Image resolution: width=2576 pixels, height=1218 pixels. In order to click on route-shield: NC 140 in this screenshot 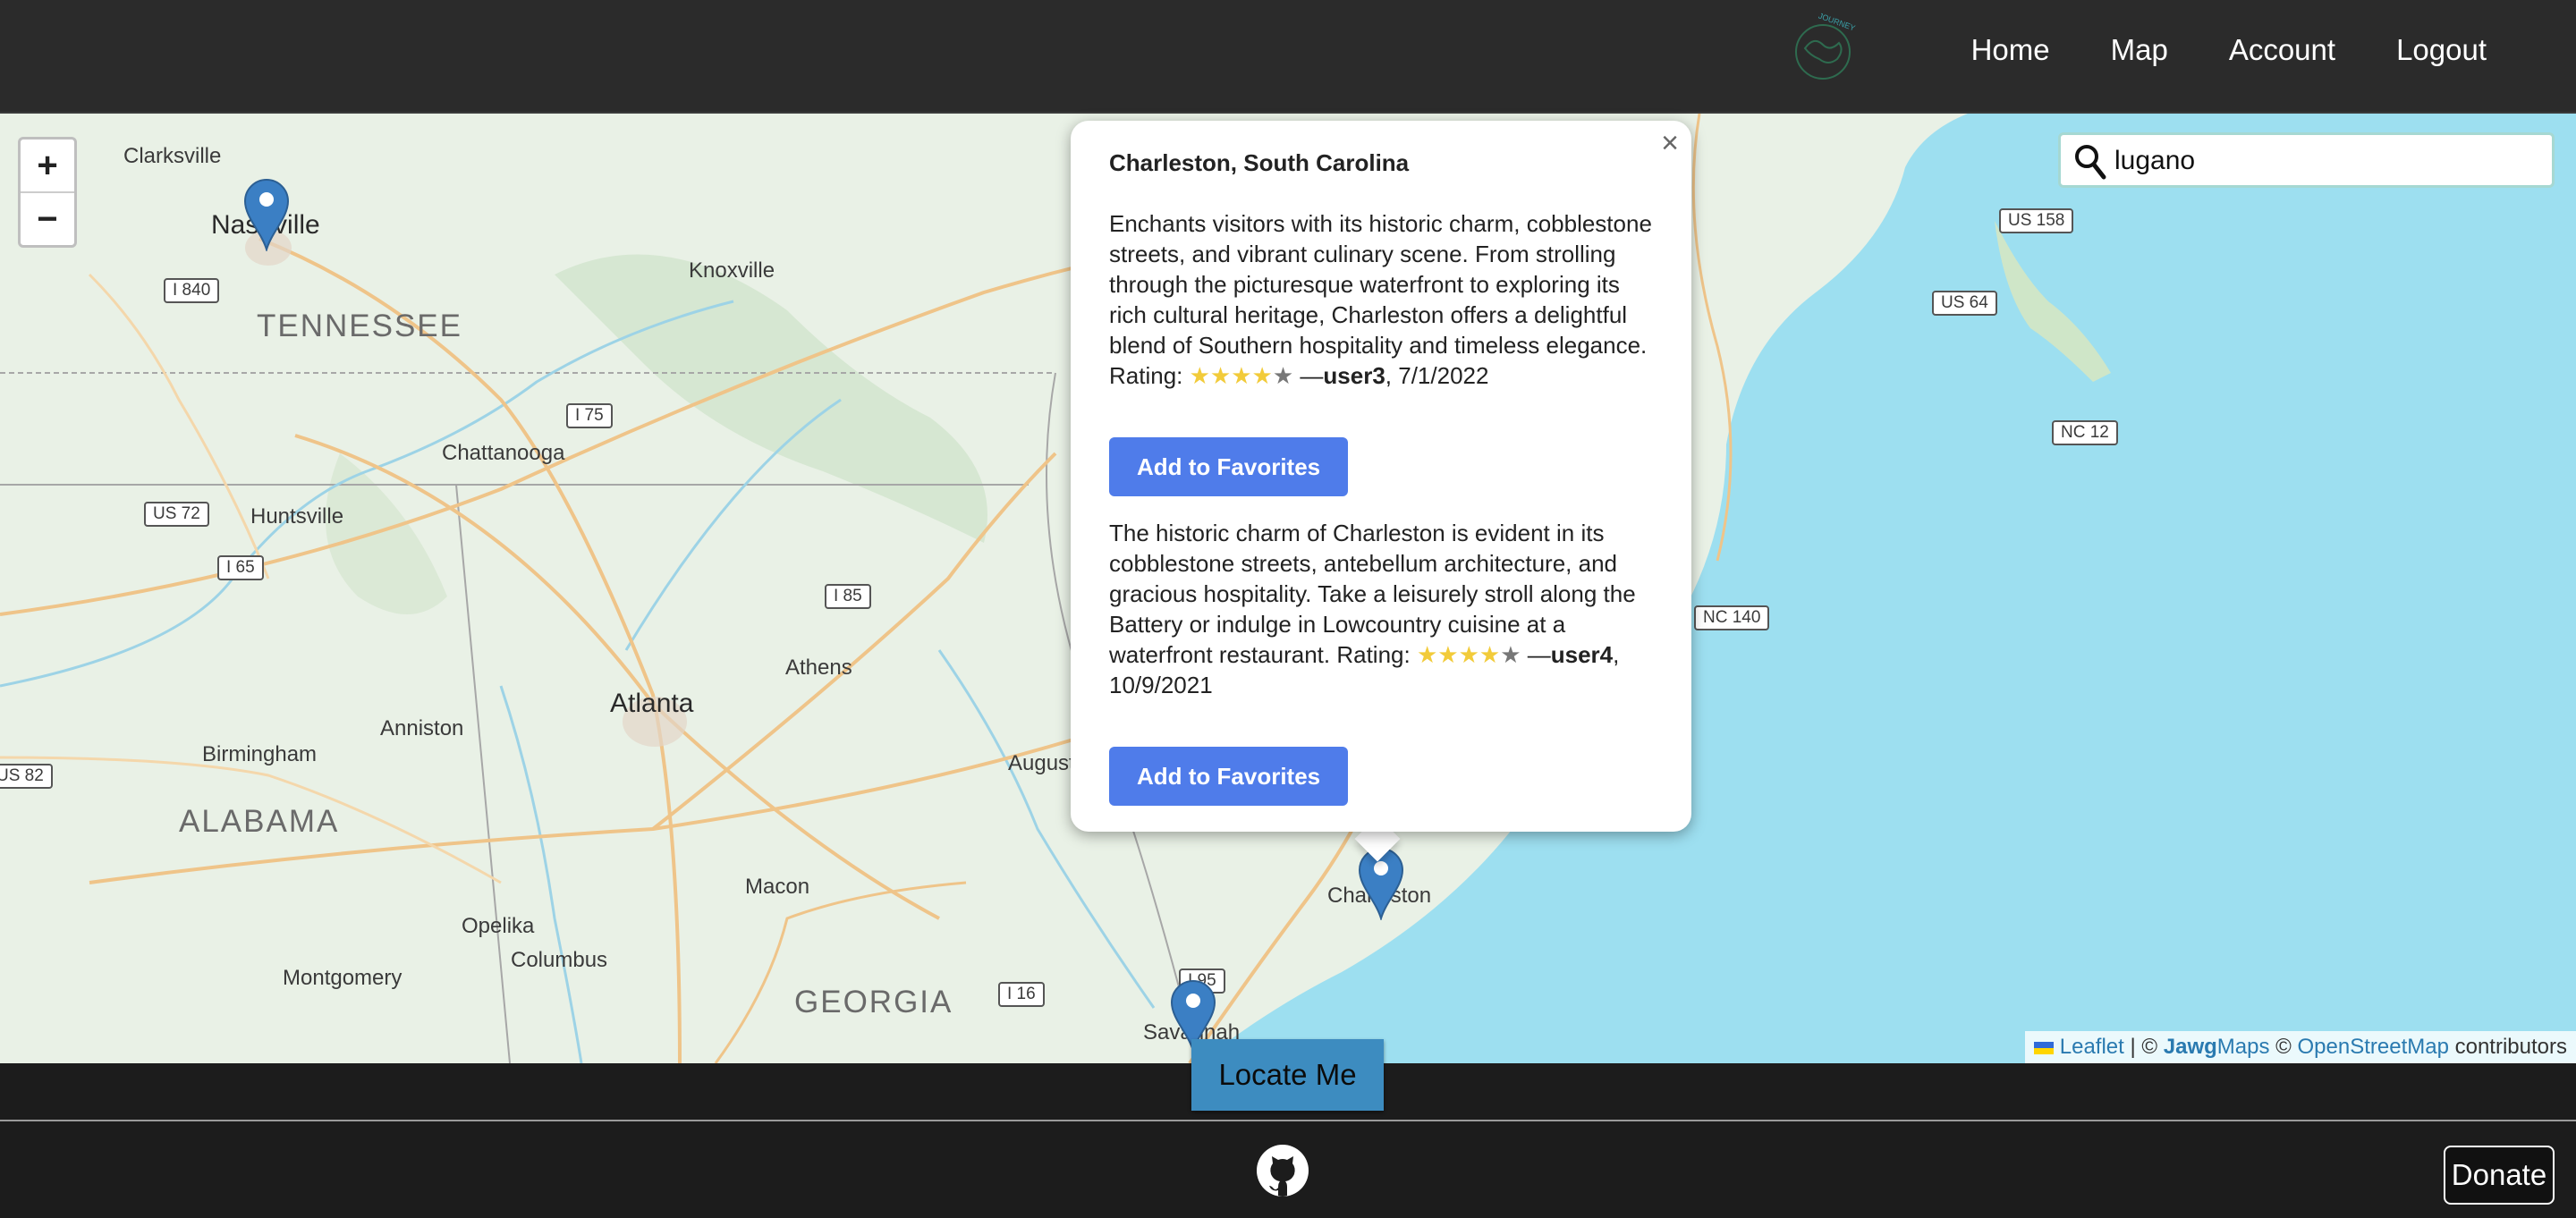, I will do `click(1732, 617)`.